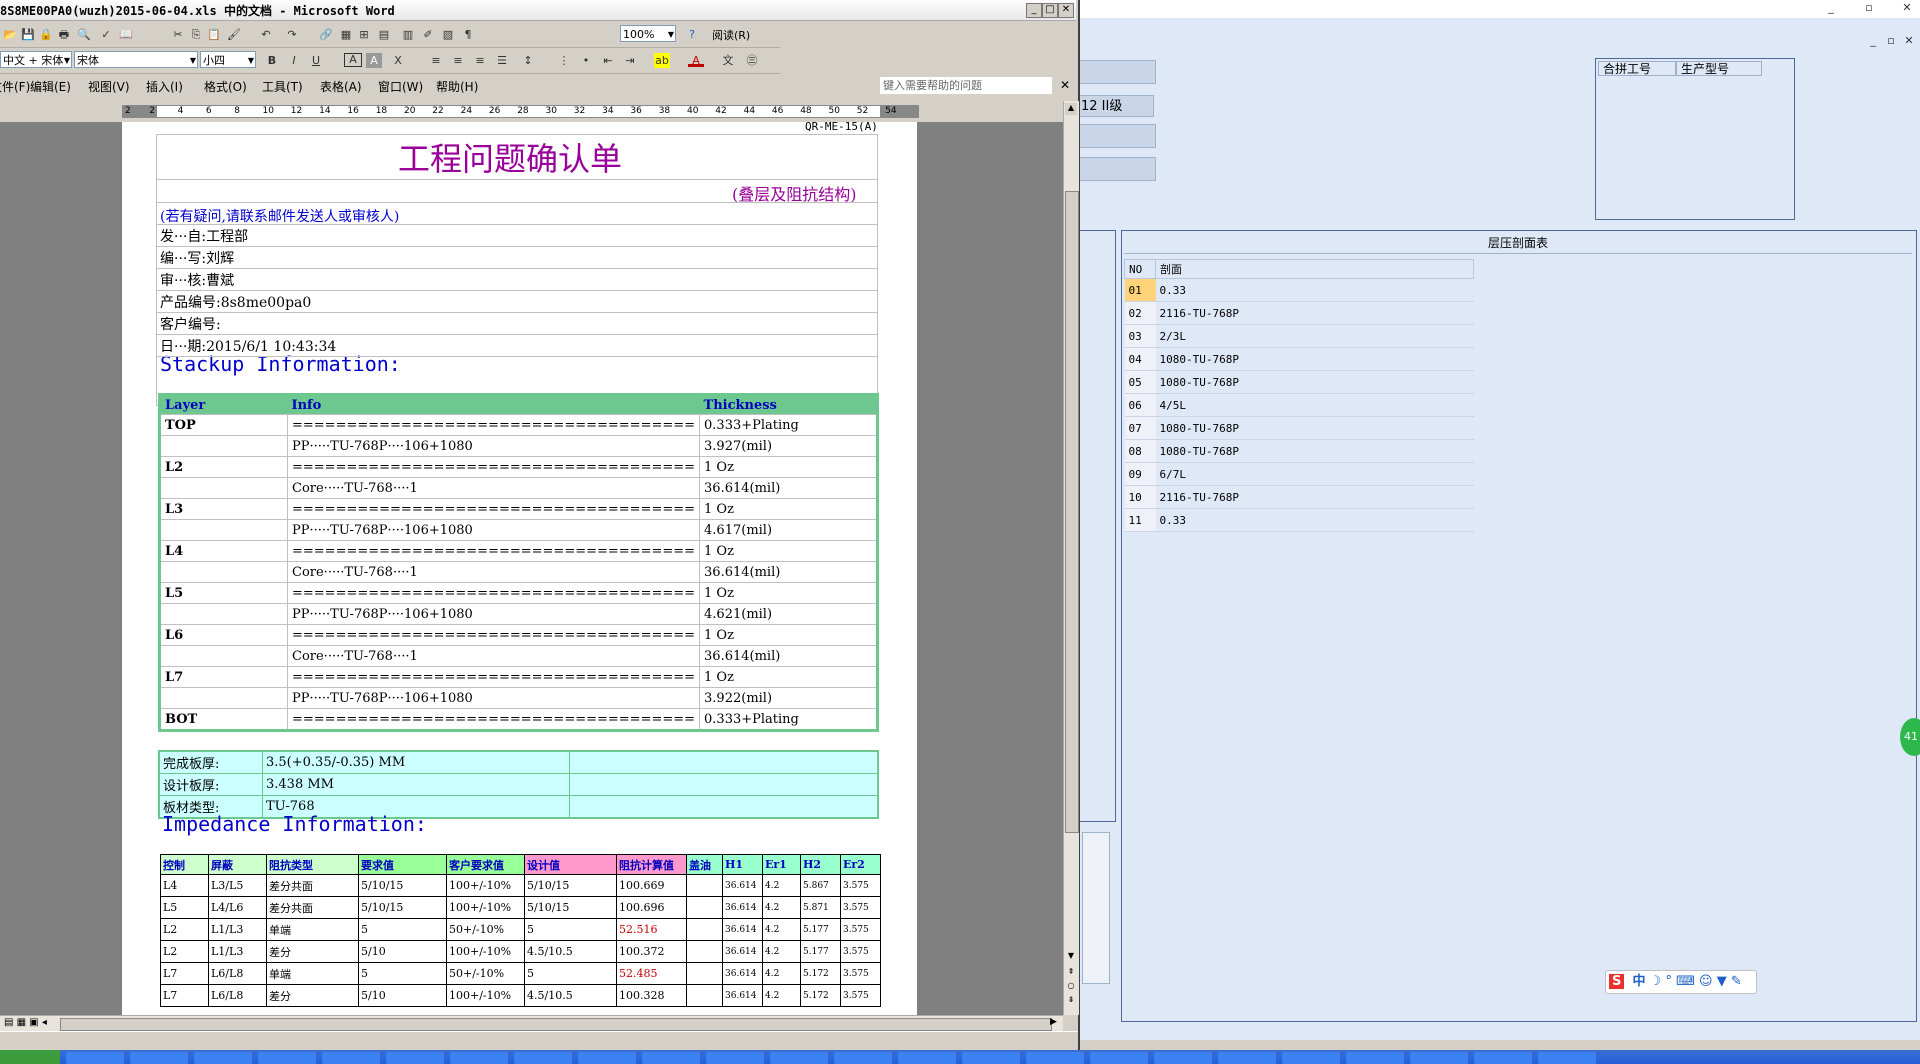 The height and width of the screenshot is (1064, 1920). Describe the element at coordinates (651, 907) in the screenshot. I see `imp-cell: 100.696` at that location.